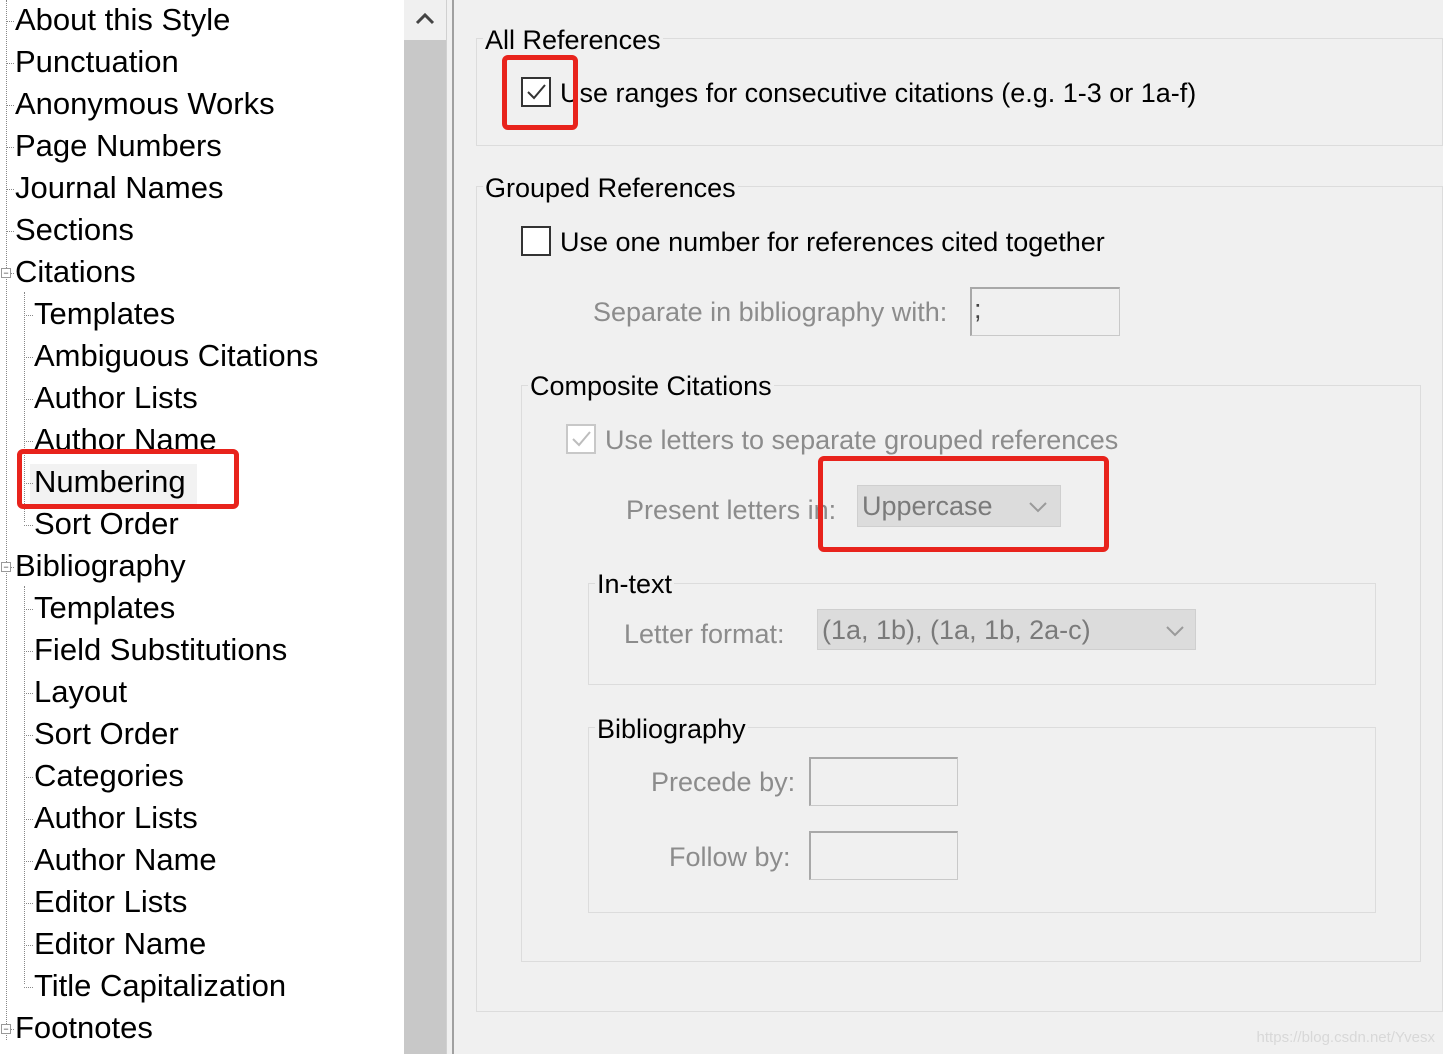  I want to click on follow-by-field, so click(883, 855).